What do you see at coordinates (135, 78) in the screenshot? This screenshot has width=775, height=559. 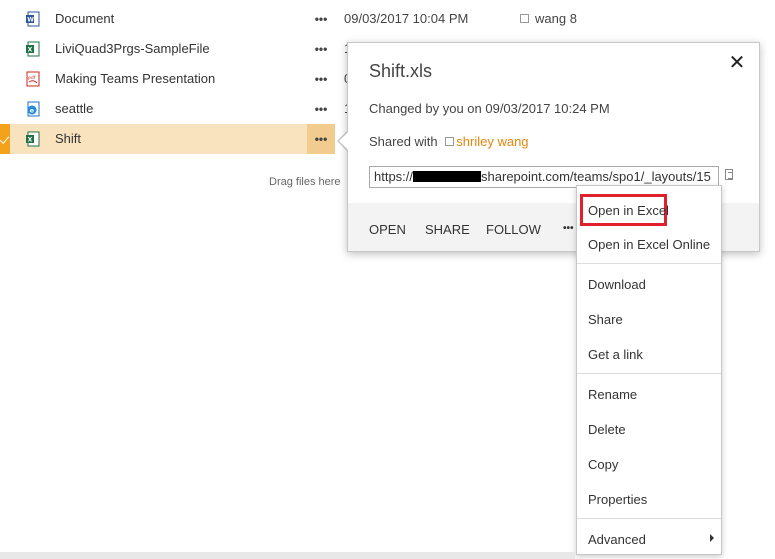 I see `file-name: Making Teams Presentation` at bounding box center [135, 78].